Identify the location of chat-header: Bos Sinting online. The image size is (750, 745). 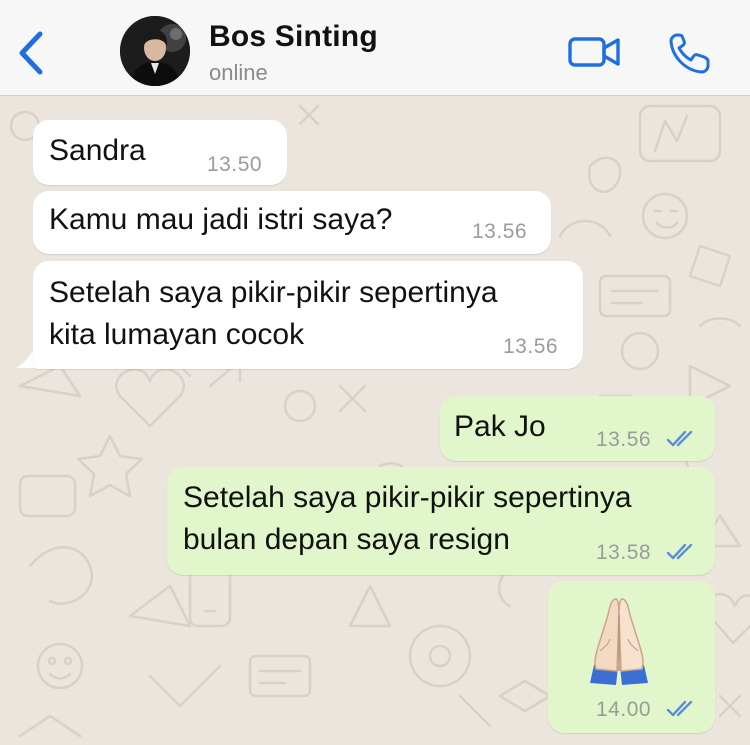
(375, 48).